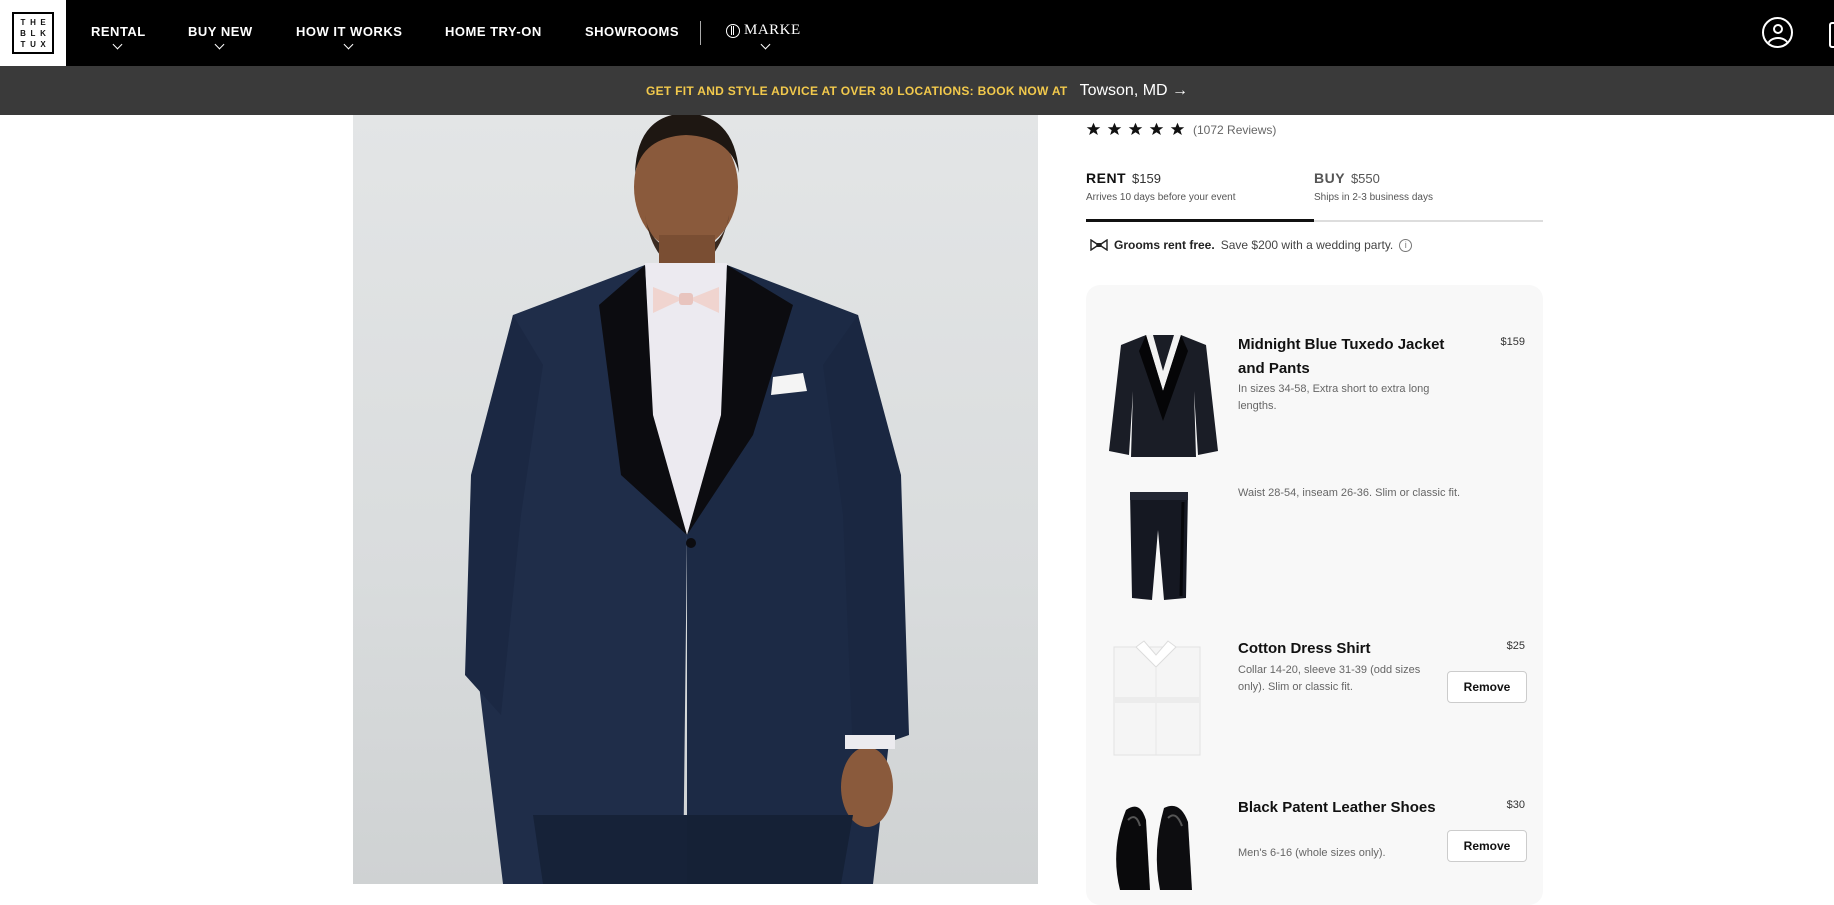 The width and height of the screenshot is (1834, 905). What do you see at coordinates (43, 33) in the screenshot?
I see `logo-letter: K` at bounding box center [43, 33].